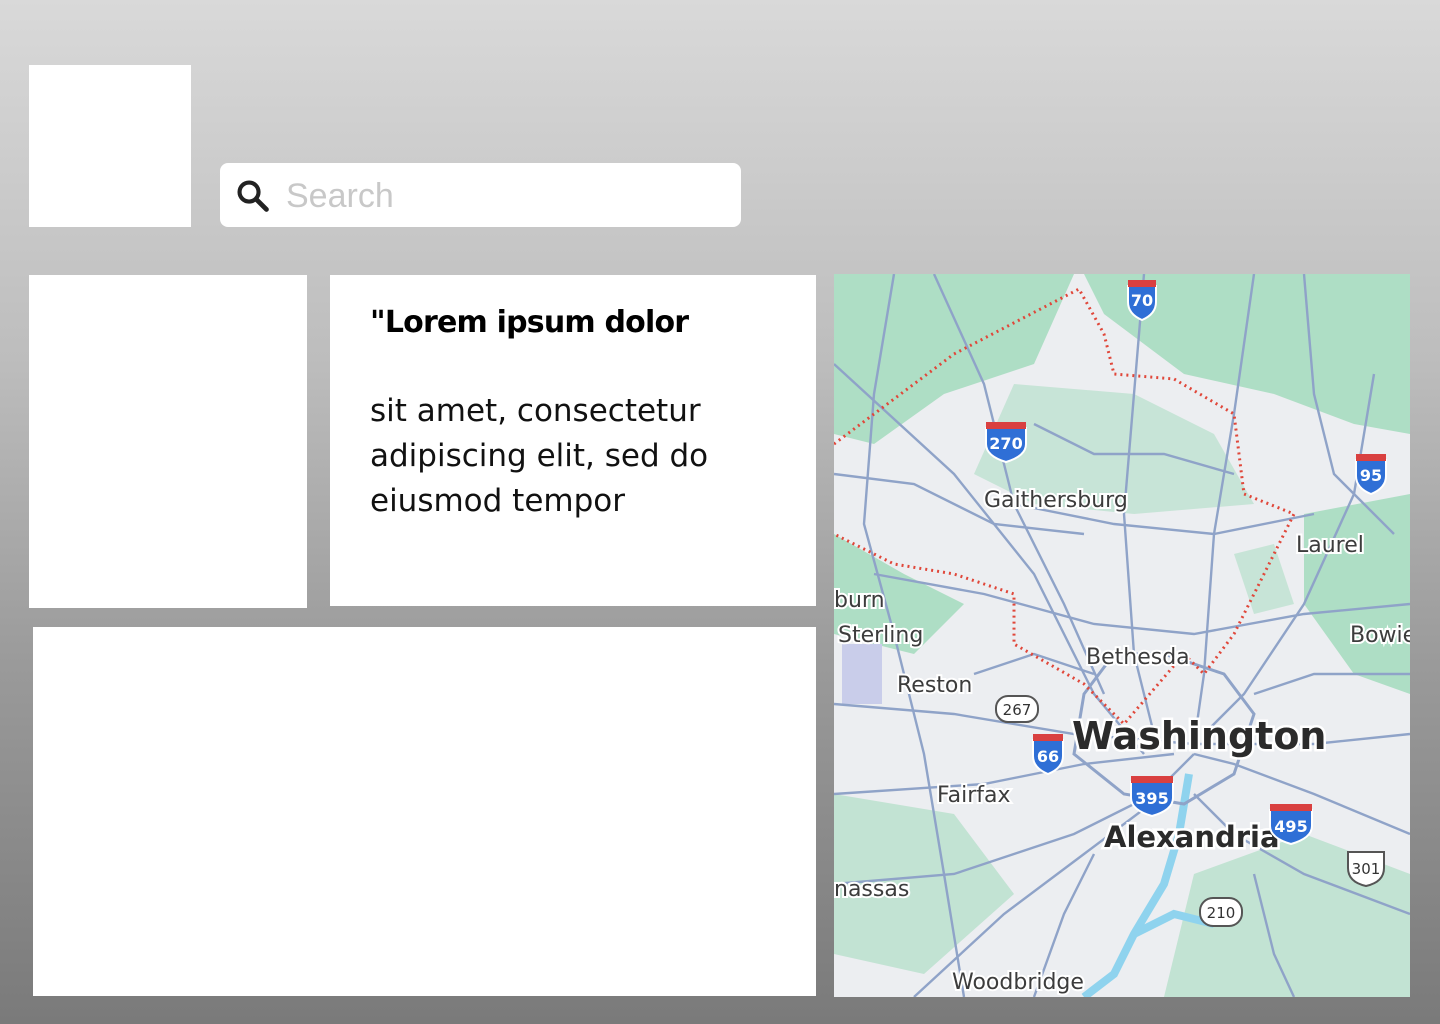 The width and height of the screenshot is (1440, 1024). I want to click on map-label-bowie: Bowie, so click(1380, 635).